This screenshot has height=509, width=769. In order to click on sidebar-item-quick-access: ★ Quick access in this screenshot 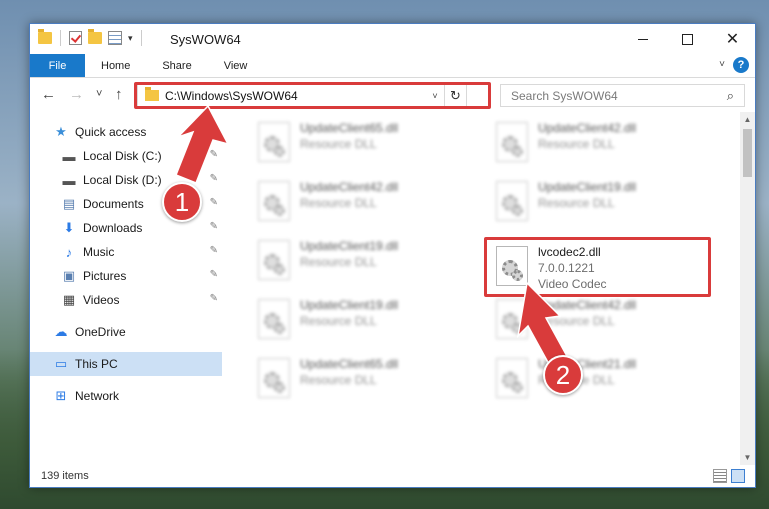, I will do `click(126, 132)`.